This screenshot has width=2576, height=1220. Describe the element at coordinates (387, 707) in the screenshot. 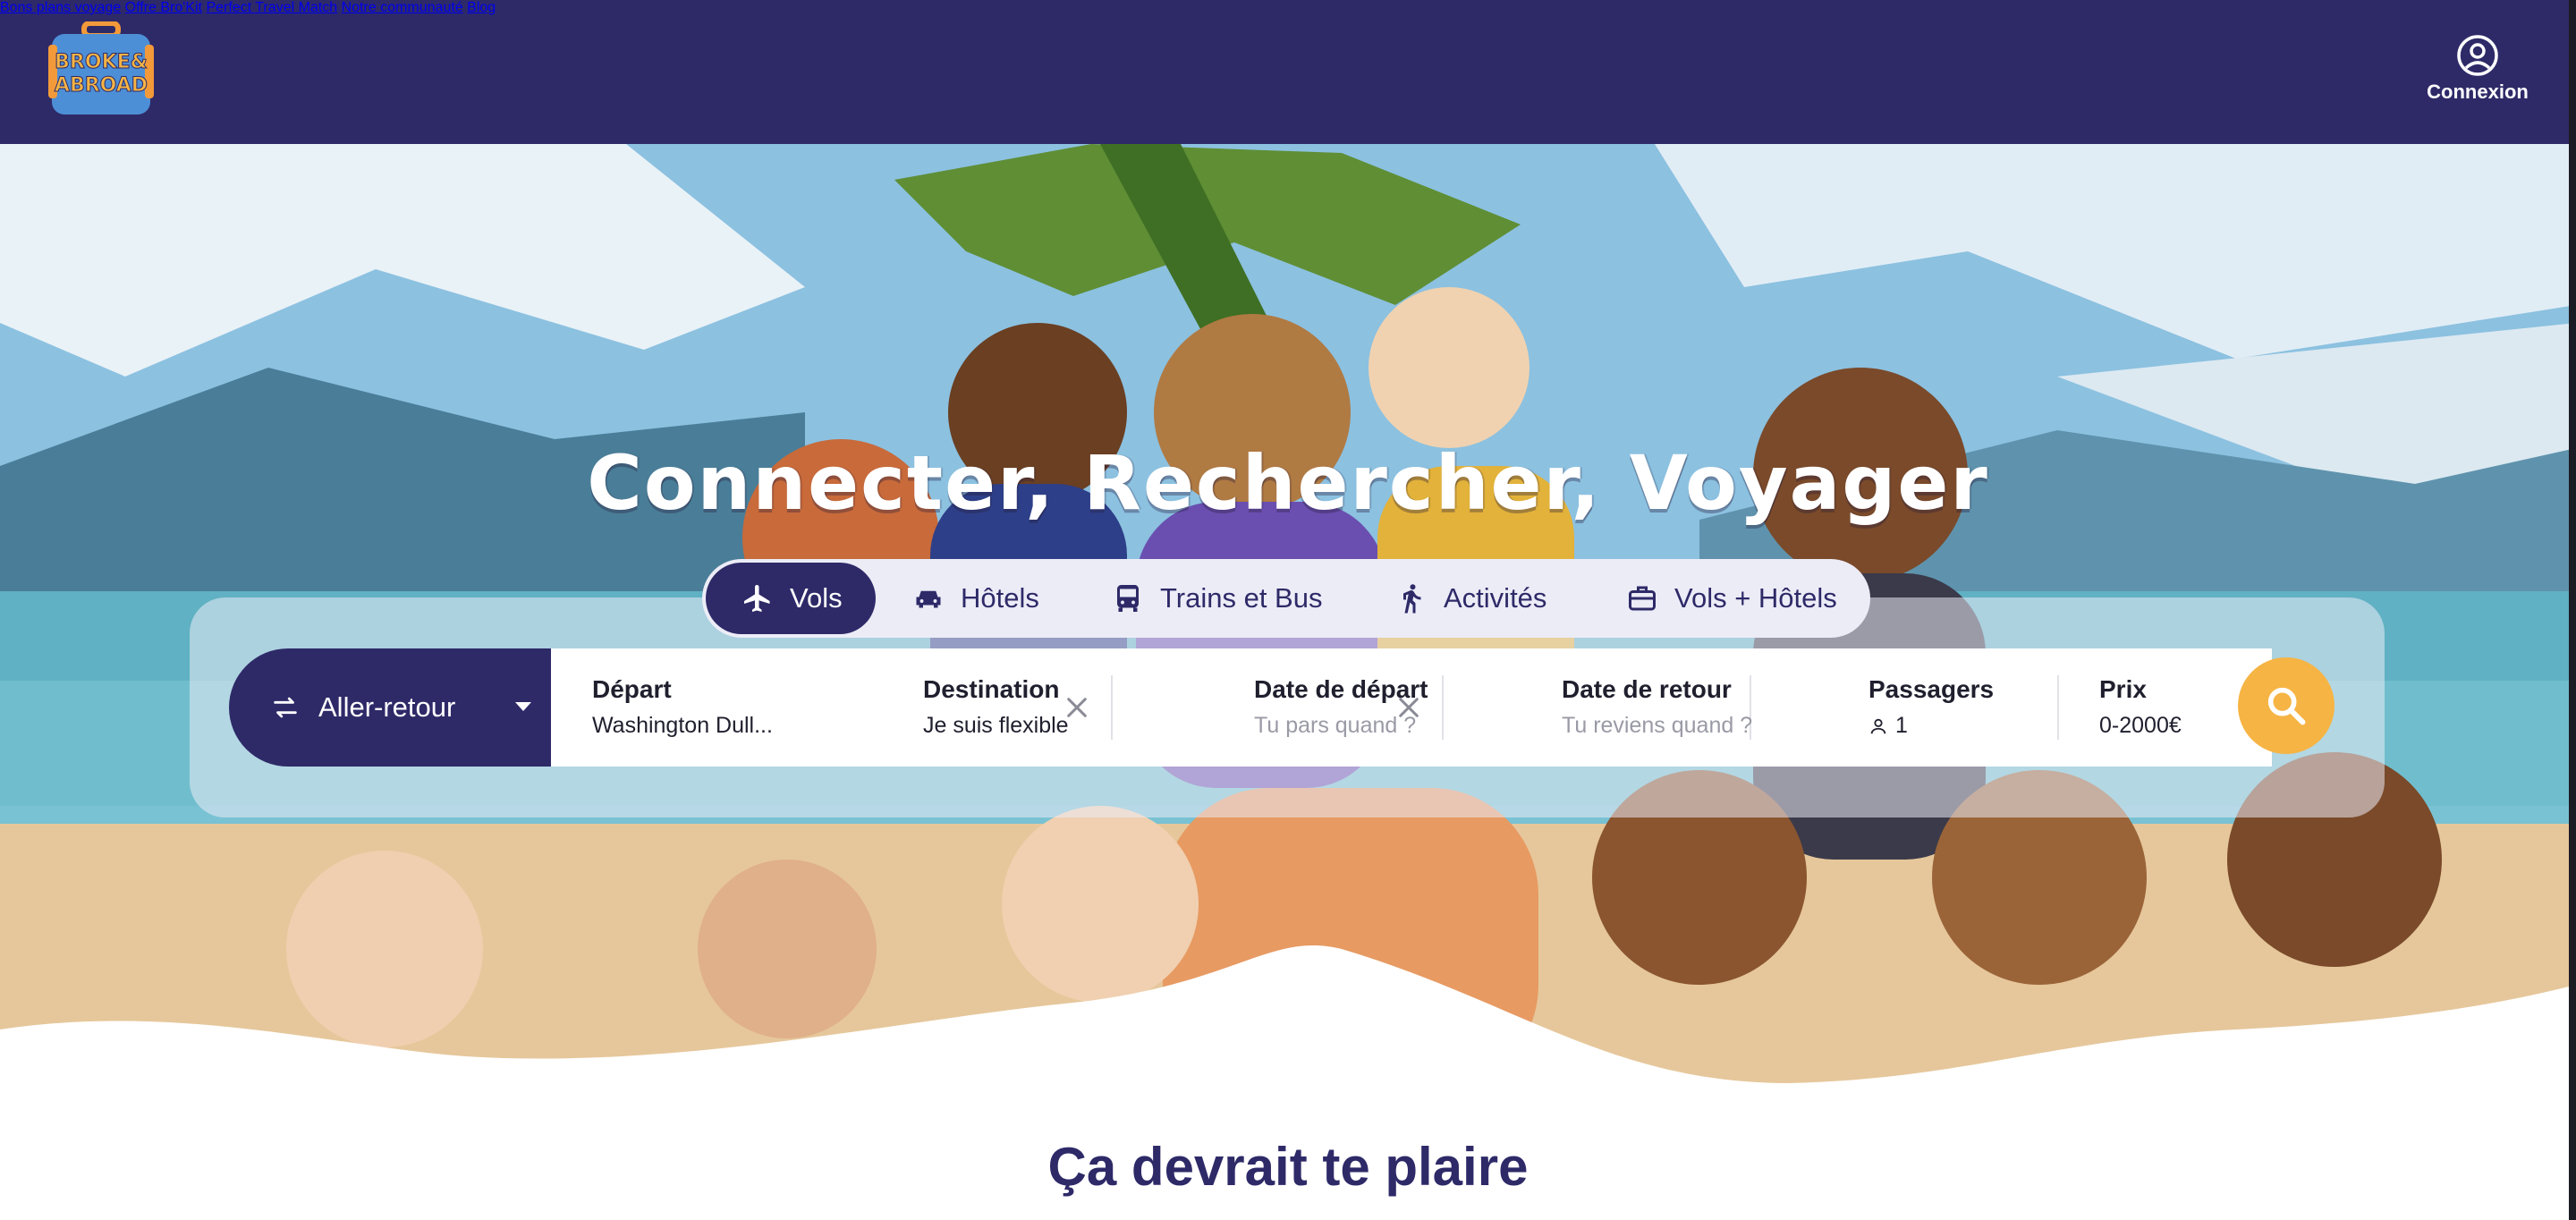

I see `trip-type-value: Aller-retour` at that location.